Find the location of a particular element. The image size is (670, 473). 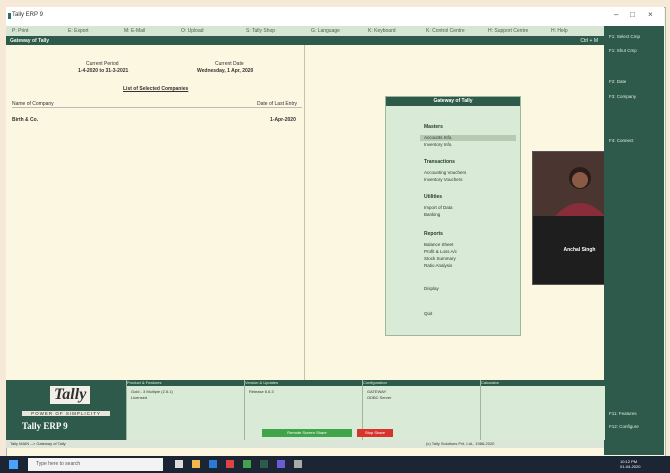

clock-date: 01-04-2020 is located at coordinates (630, 466).